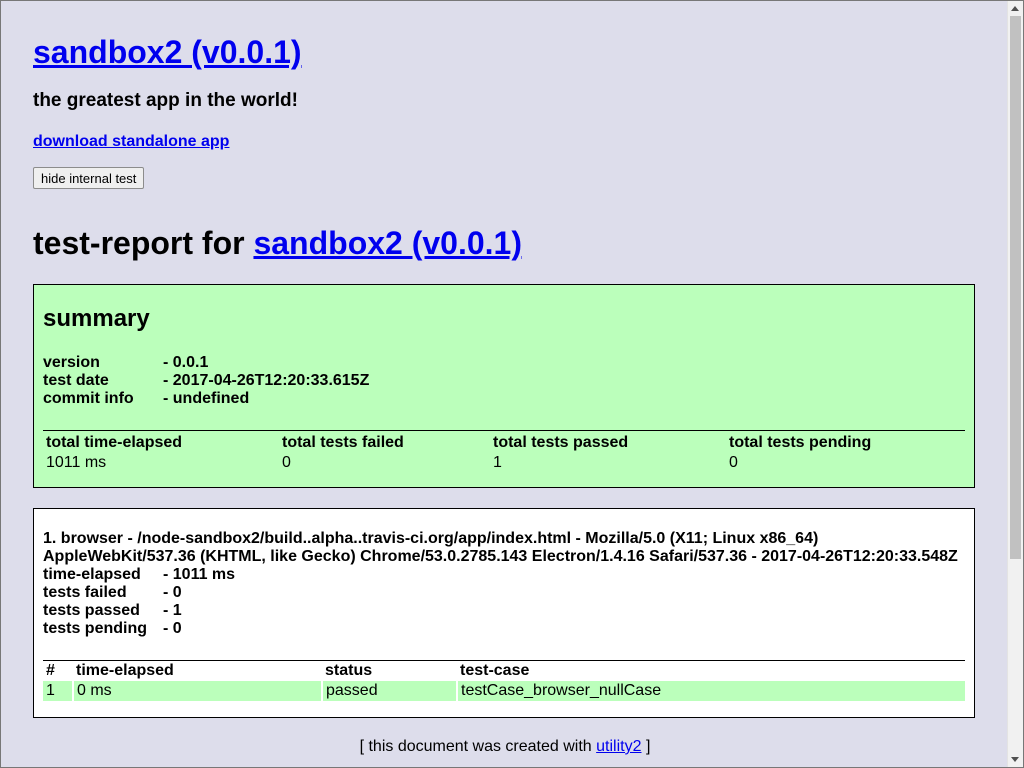 This screenshot has width=1024, height=768. I want to click on totals-col-time: total time-elapsed, so click(114, 442).